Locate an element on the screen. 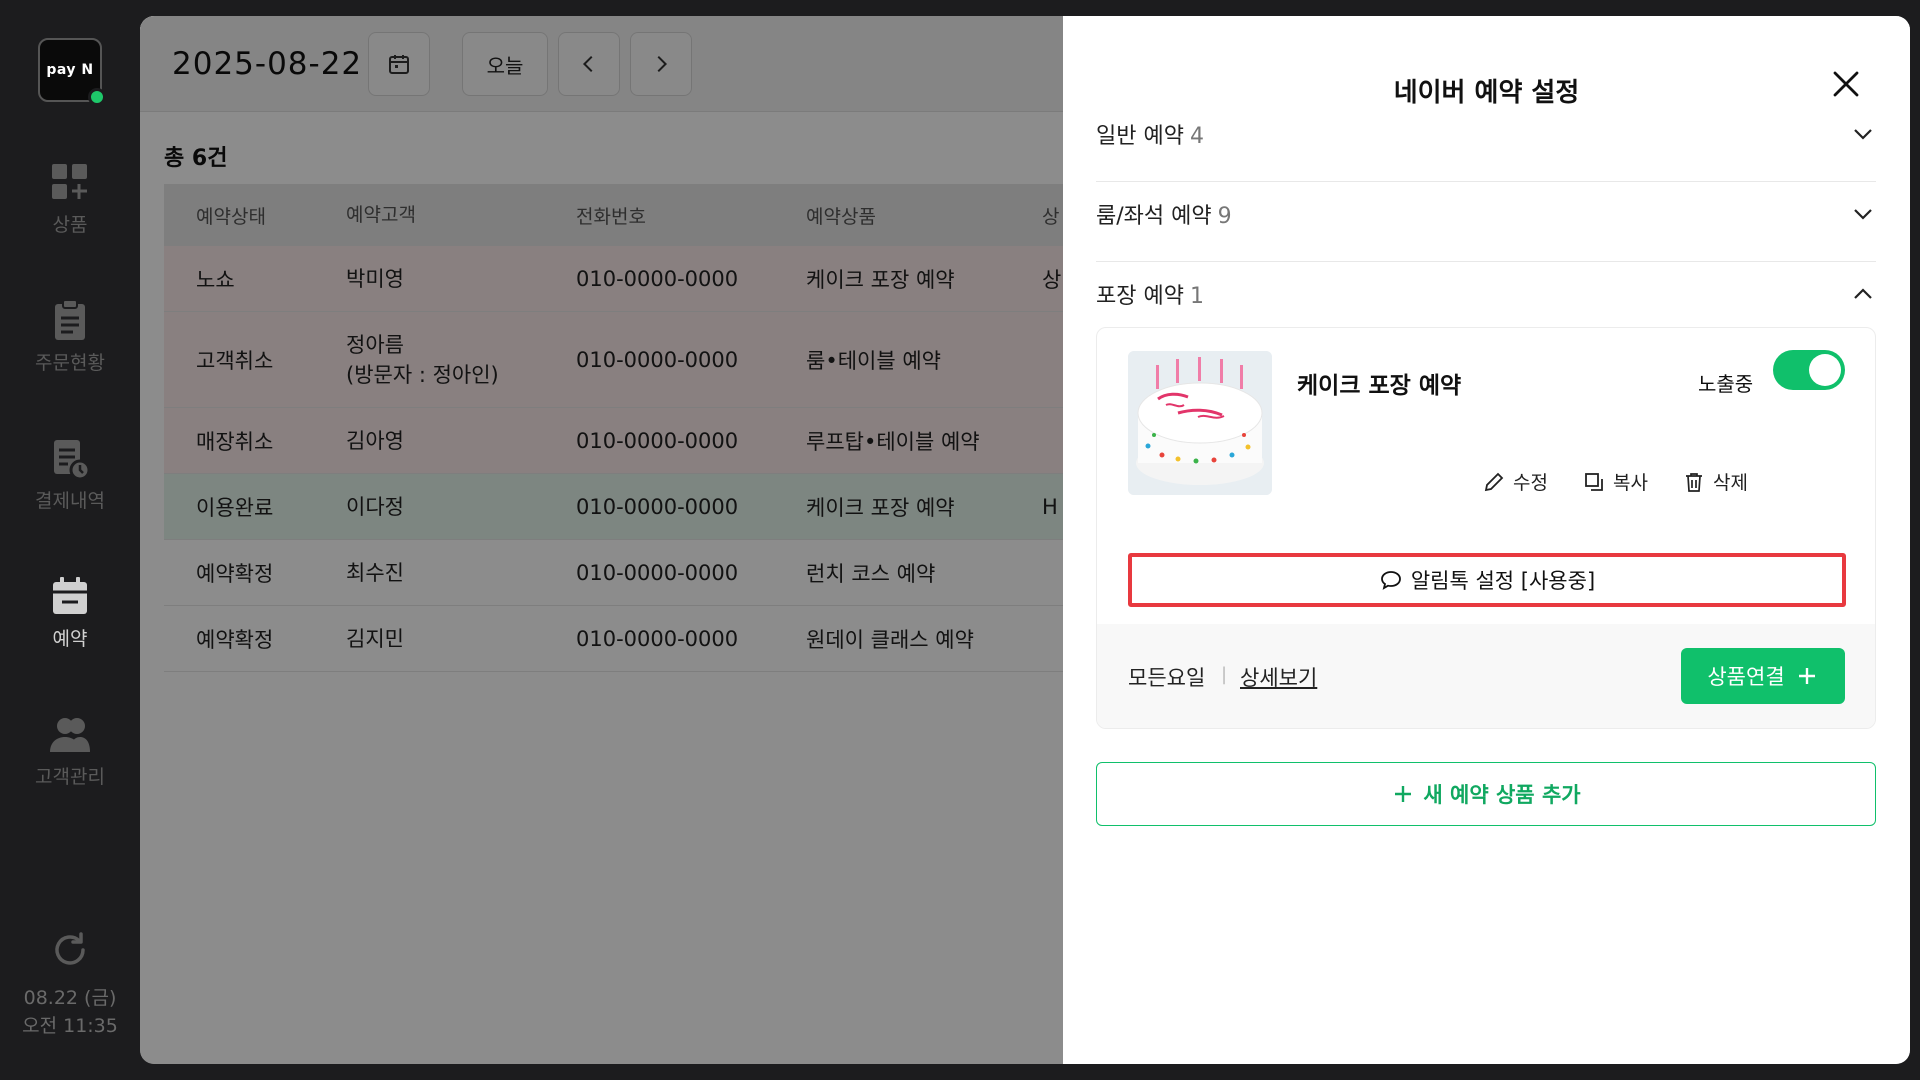 This screenshot has width=1920, height=1080. sidebar-item-customers: 고객관리 is located at coordinates (70, 750).